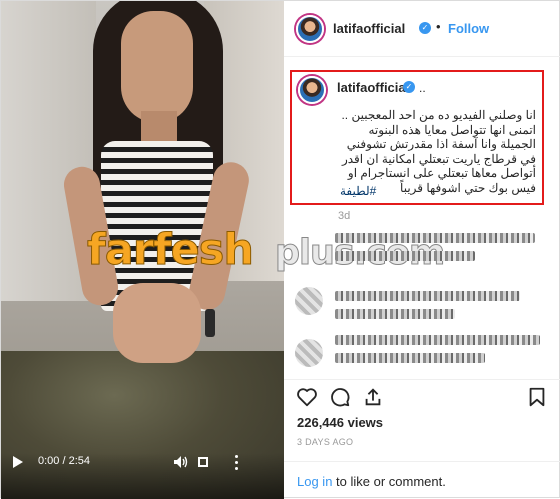 This screenshot has width=560, height=499. What do you see at coordinates (340, 397) in the screenshot?
I see `comment-icon` at bounding box center [340, 397].